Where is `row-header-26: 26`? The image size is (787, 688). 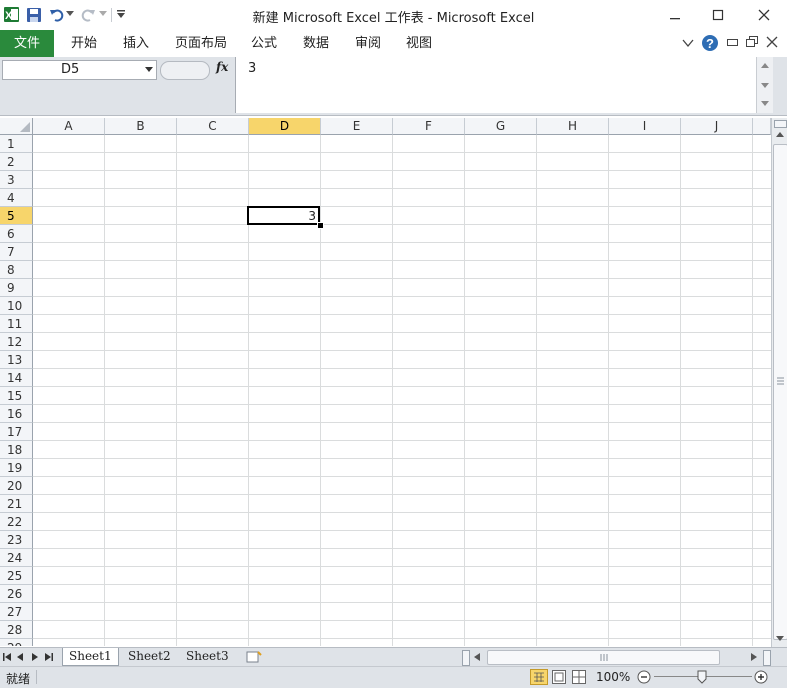 row-header-26: 26 is located at coordinates (16, 594).